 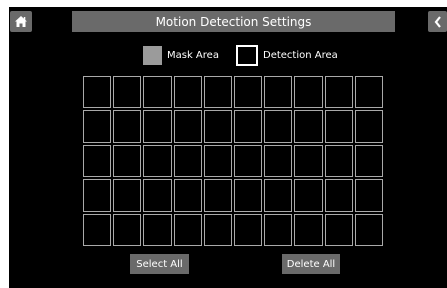 I want to click on back-button, so click(x=437, y=21).